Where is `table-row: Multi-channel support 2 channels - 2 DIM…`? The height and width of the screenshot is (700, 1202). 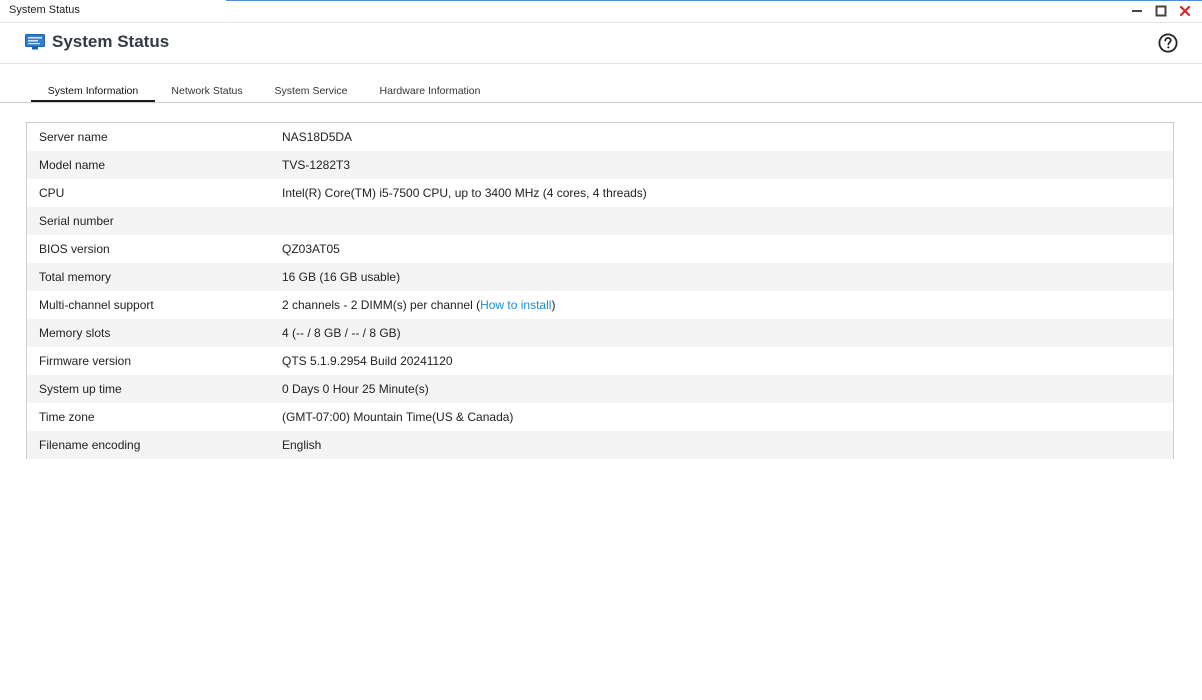
table-row: Multi-channel support 2 channels - 2 DIM… is located at coordinates (600, 305).